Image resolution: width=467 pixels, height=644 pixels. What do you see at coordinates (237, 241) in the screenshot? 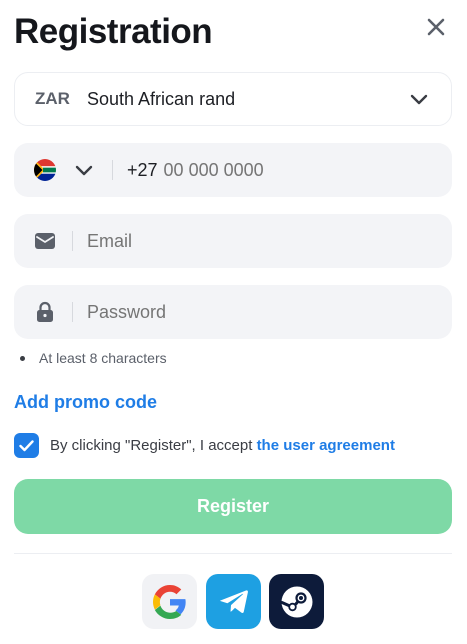
I see `email-input` at bounding box center [237, 241].